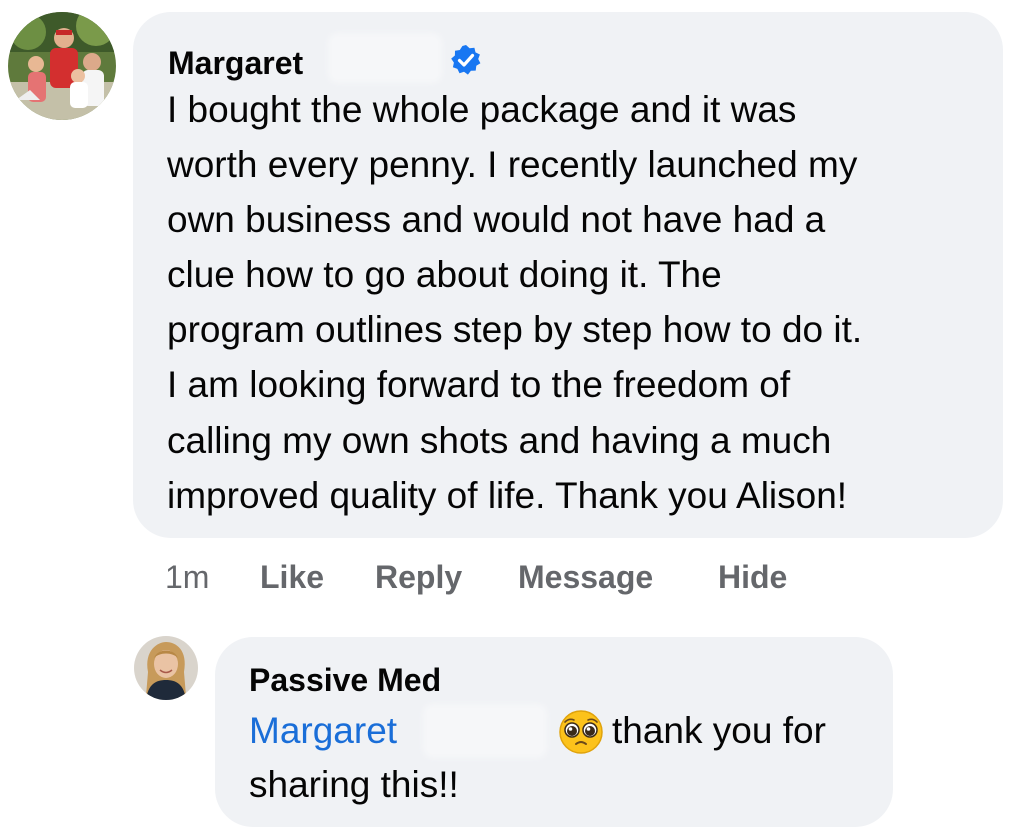 This screenshot has width=1014, height=835. Describe the element at coordinates (292, 577) in the screenshot. I see `like-button: Like` at that location.